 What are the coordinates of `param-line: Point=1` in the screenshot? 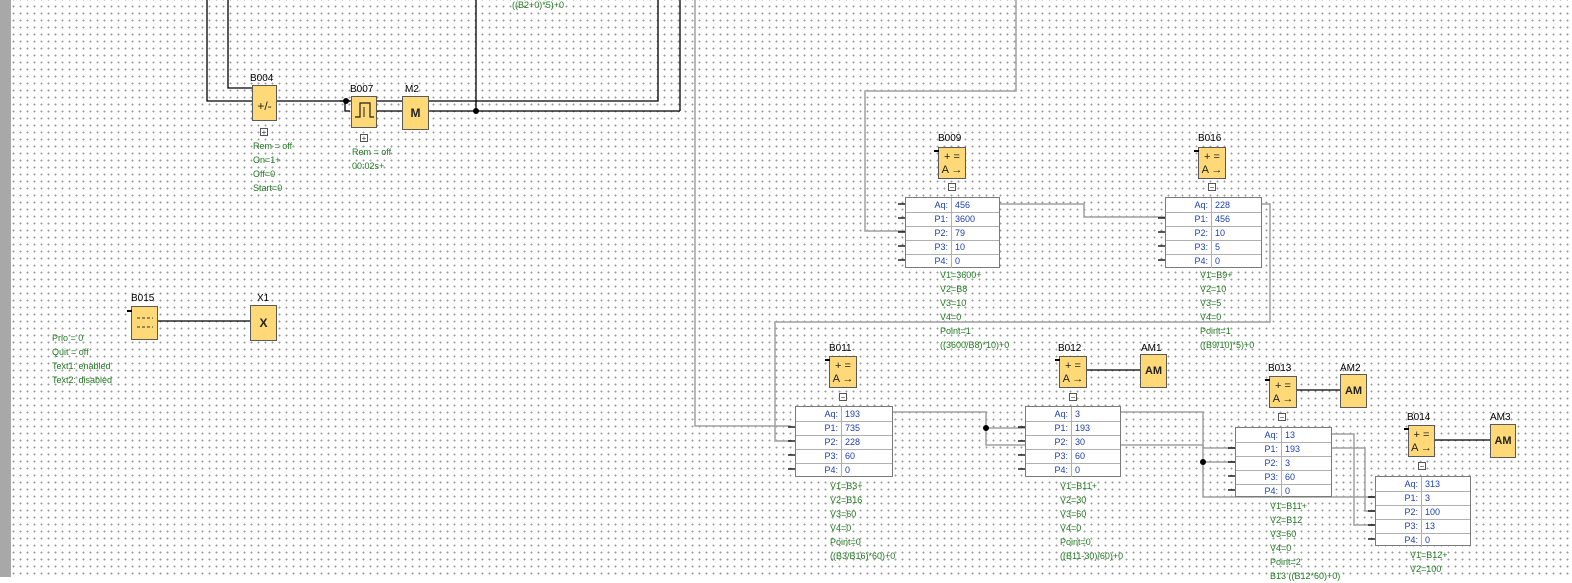 It's located at (955, 331).